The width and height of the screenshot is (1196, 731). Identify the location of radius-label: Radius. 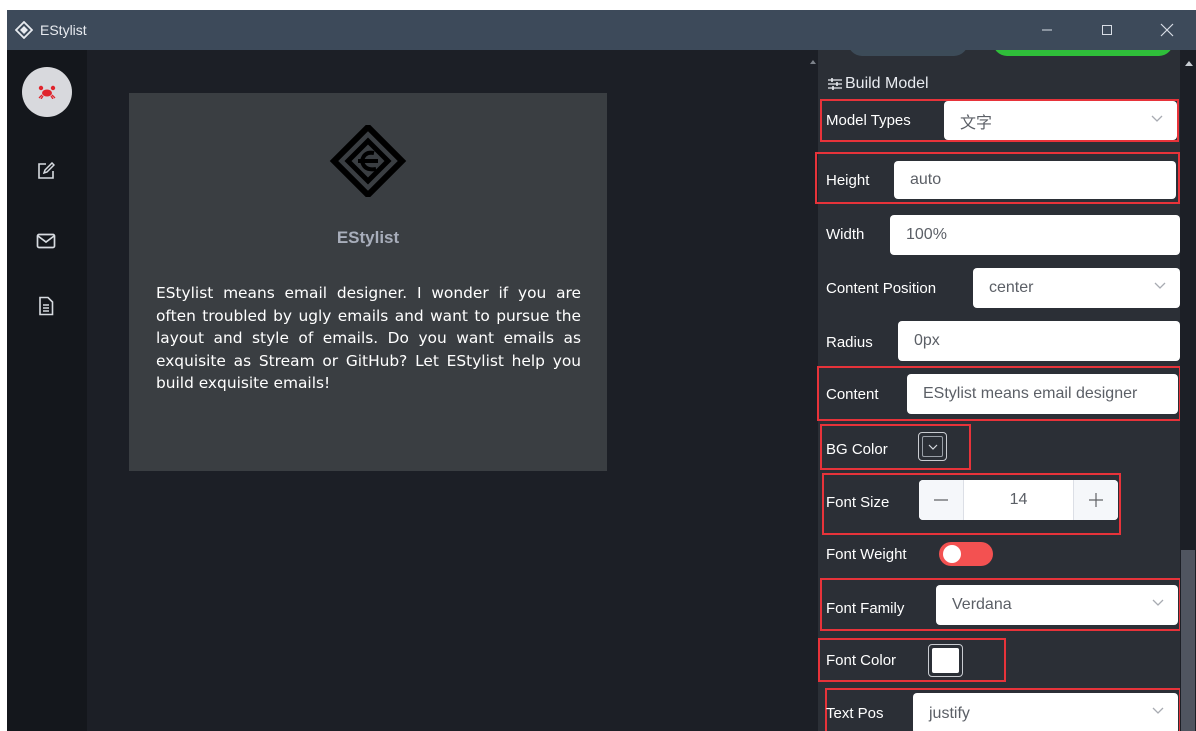
(849, 342).